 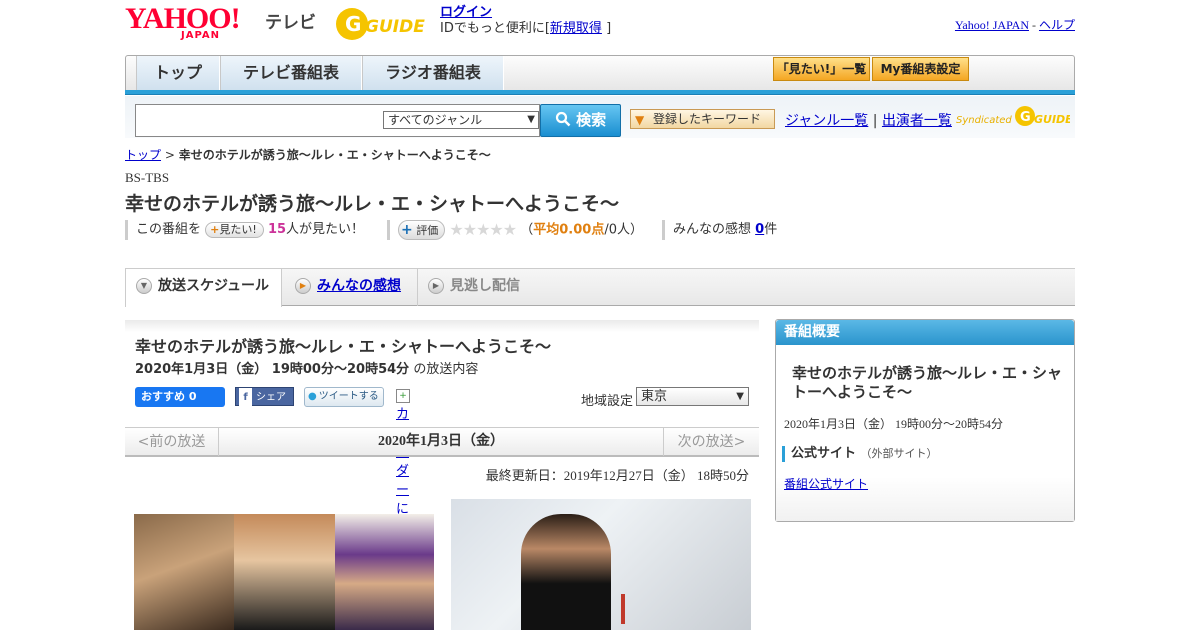 What do you see at coordinates (617, 475) in the screenshot?
I see `last-updated: 最終更新日：2019年12月27日（金） 18時50分` at bounding box center [617, 475].